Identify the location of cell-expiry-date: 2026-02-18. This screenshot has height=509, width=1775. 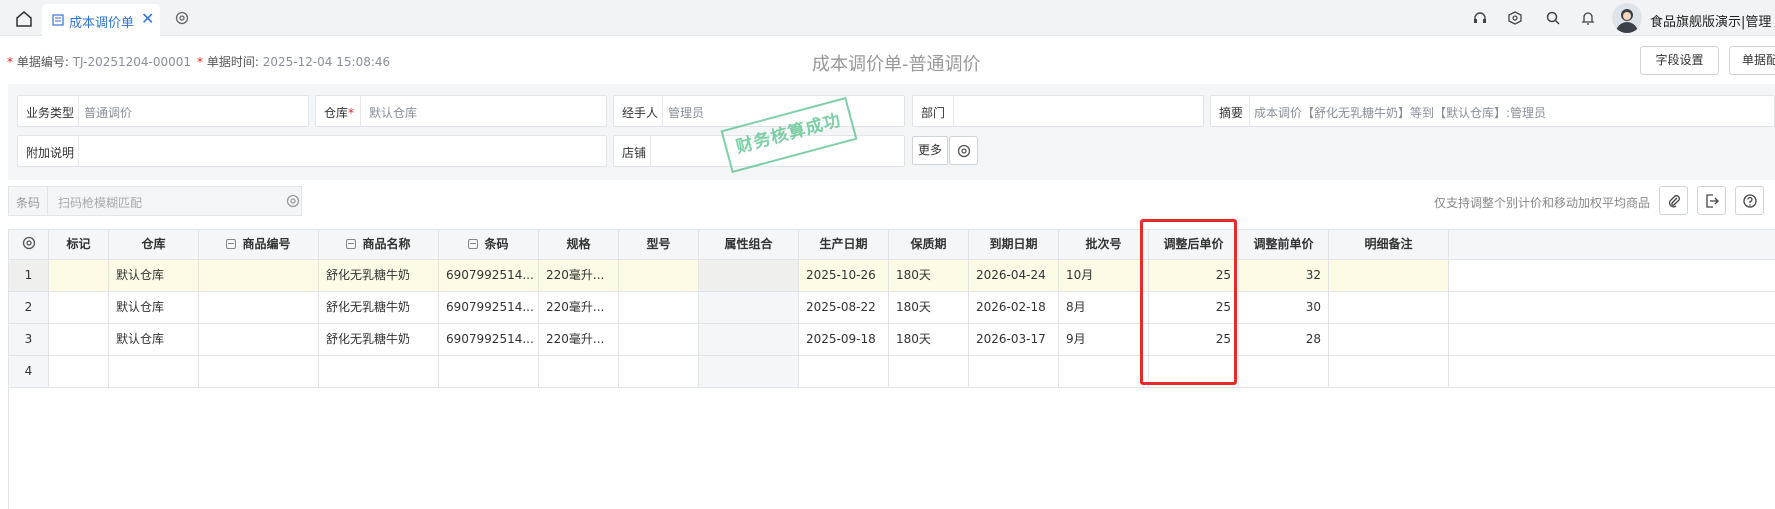
(1014, 307).